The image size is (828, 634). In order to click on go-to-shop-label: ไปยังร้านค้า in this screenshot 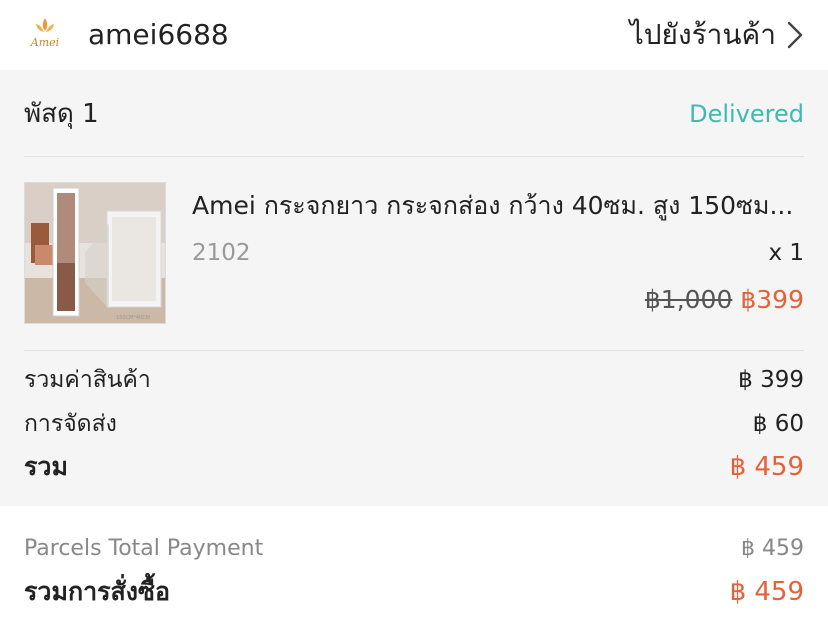, I will do `click(702, 34)`.